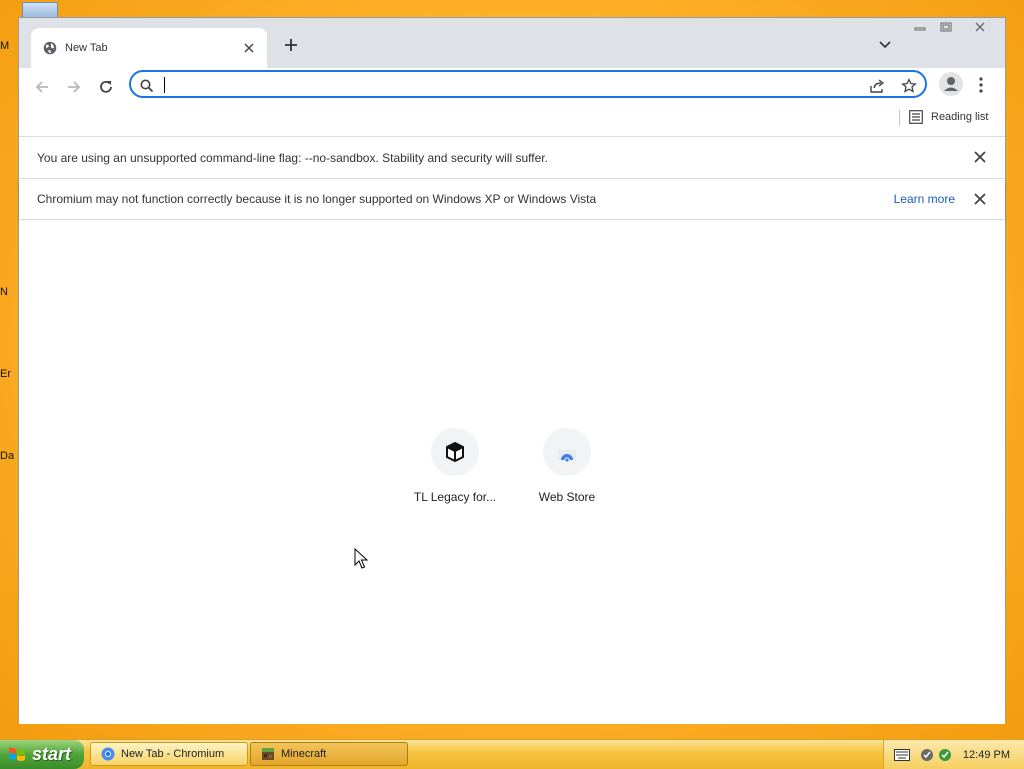 Image resolution: width=1024 pixels, height=769 pixels. What do you see at coordinates (4, 46) in the screenshot?
I see `desktop-icon-label: M` at bounding box center [4, 46].